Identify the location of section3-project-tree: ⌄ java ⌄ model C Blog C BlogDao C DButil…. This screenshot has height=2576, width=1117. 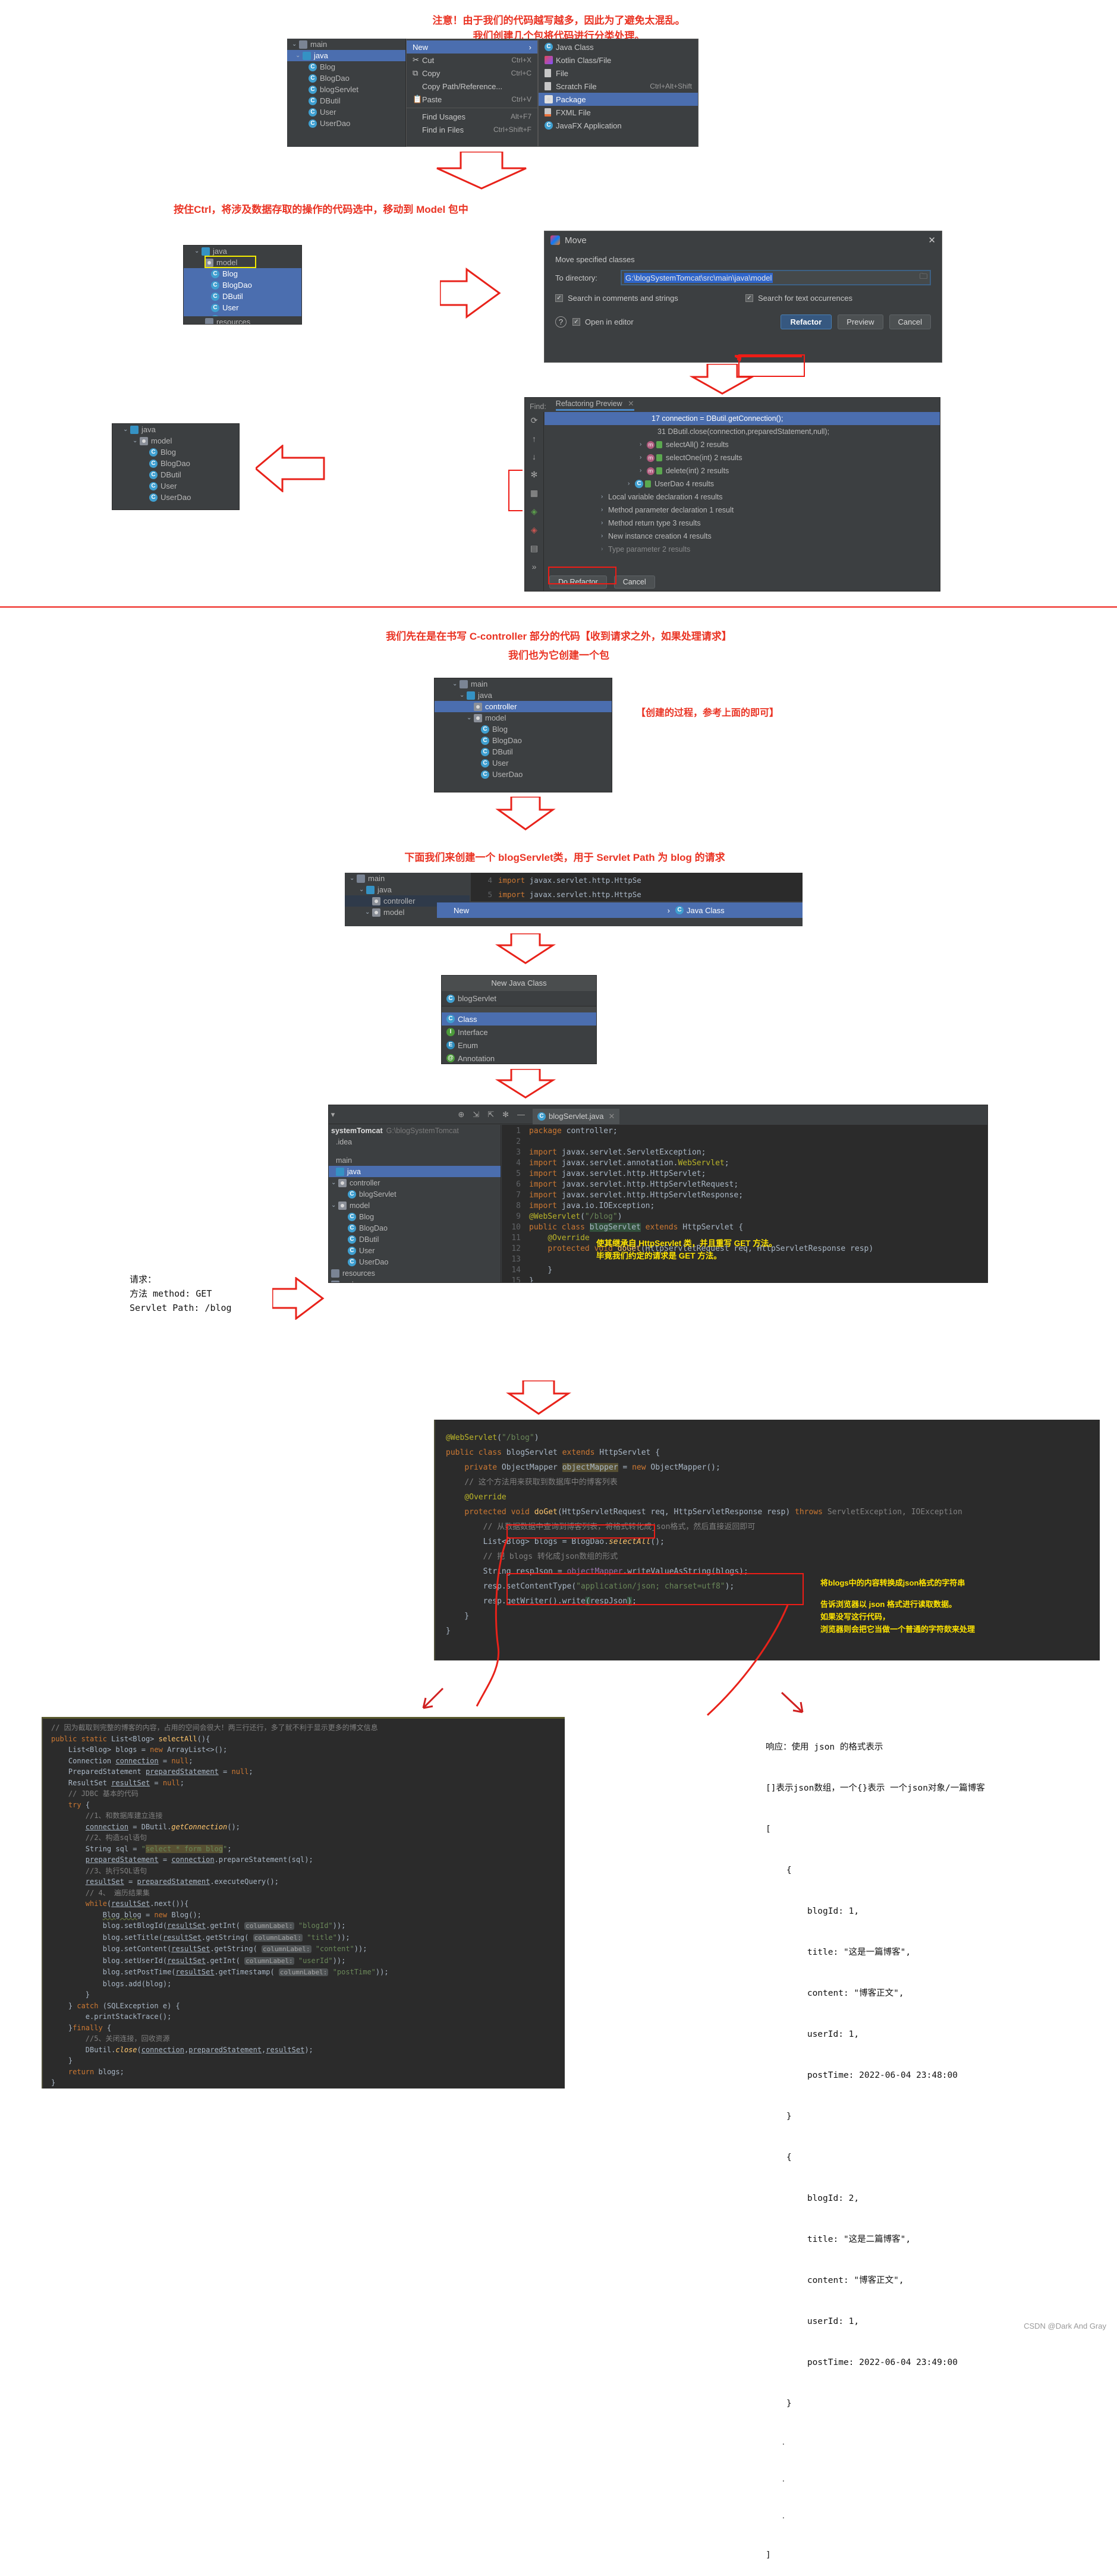
(176, 466).